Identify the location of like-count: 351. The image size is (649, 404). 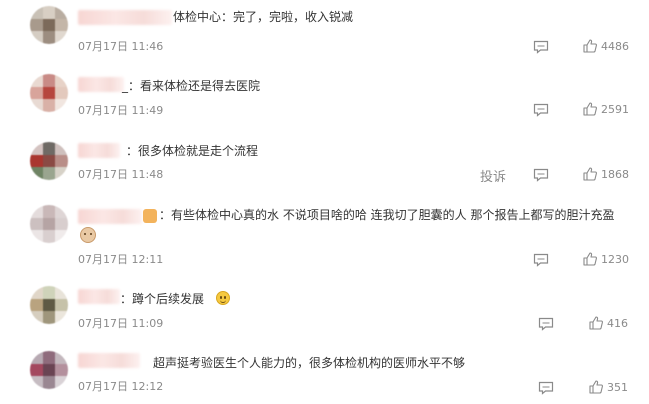
(617, 387).